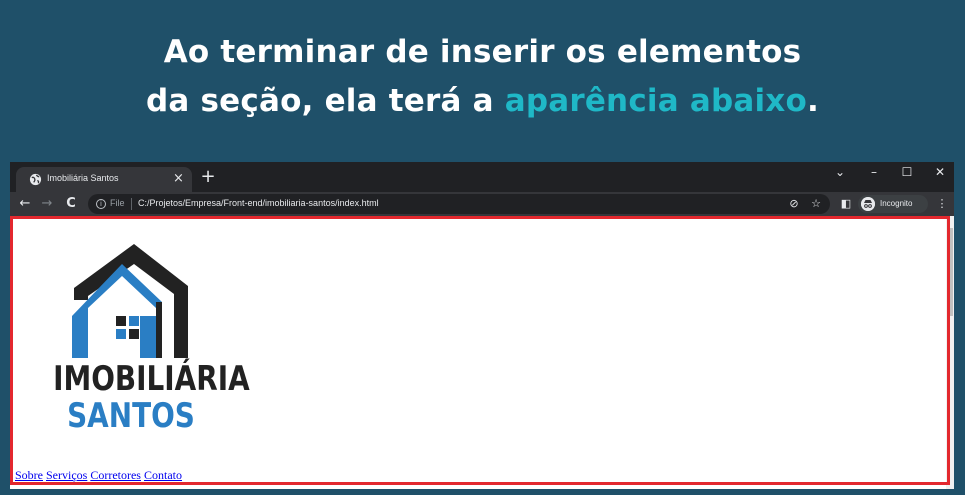  What do you see at coordinates (130, 301) in the screenshot?
I see `house-logo-icon` at bounding box center [130, 301].